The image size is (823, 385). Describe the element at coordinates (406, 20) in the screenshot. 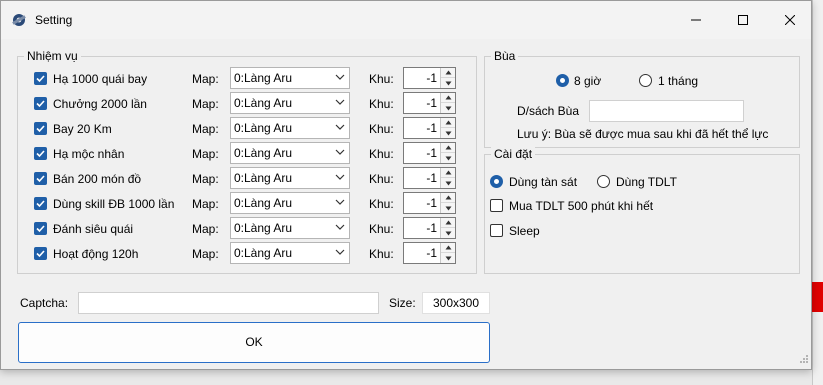

I see `title-bar: Setting` at that location.